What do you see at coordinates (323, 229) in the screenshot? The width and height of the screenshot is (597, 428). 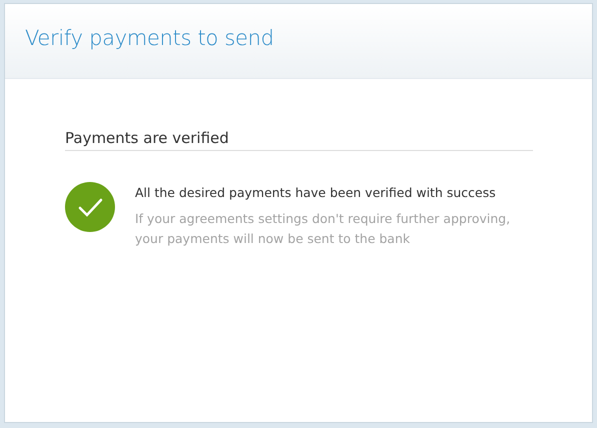 I see `result-note: If your agreements settings don't require further approving, your payments will now be sent to the bank` at bounding box center [323, 229].